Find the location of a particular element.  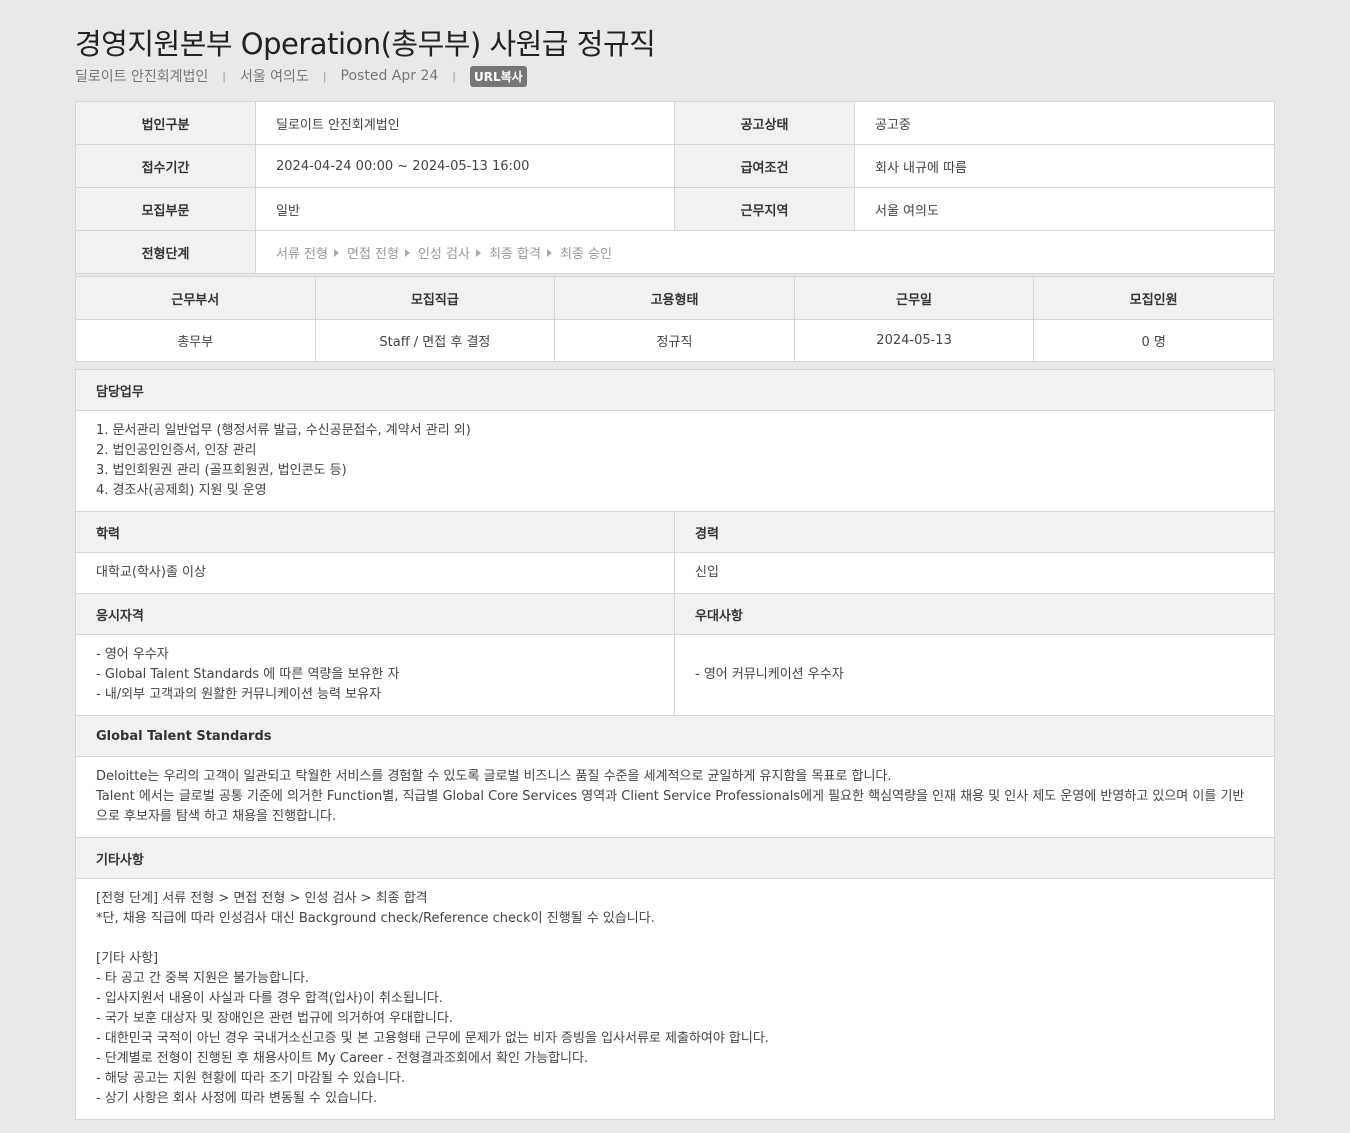

misc-line: [전형 단계] 서류 전형 > 면접 전형 > 인성 검사 > 최종 합격 is located at coordinates (262, 898).